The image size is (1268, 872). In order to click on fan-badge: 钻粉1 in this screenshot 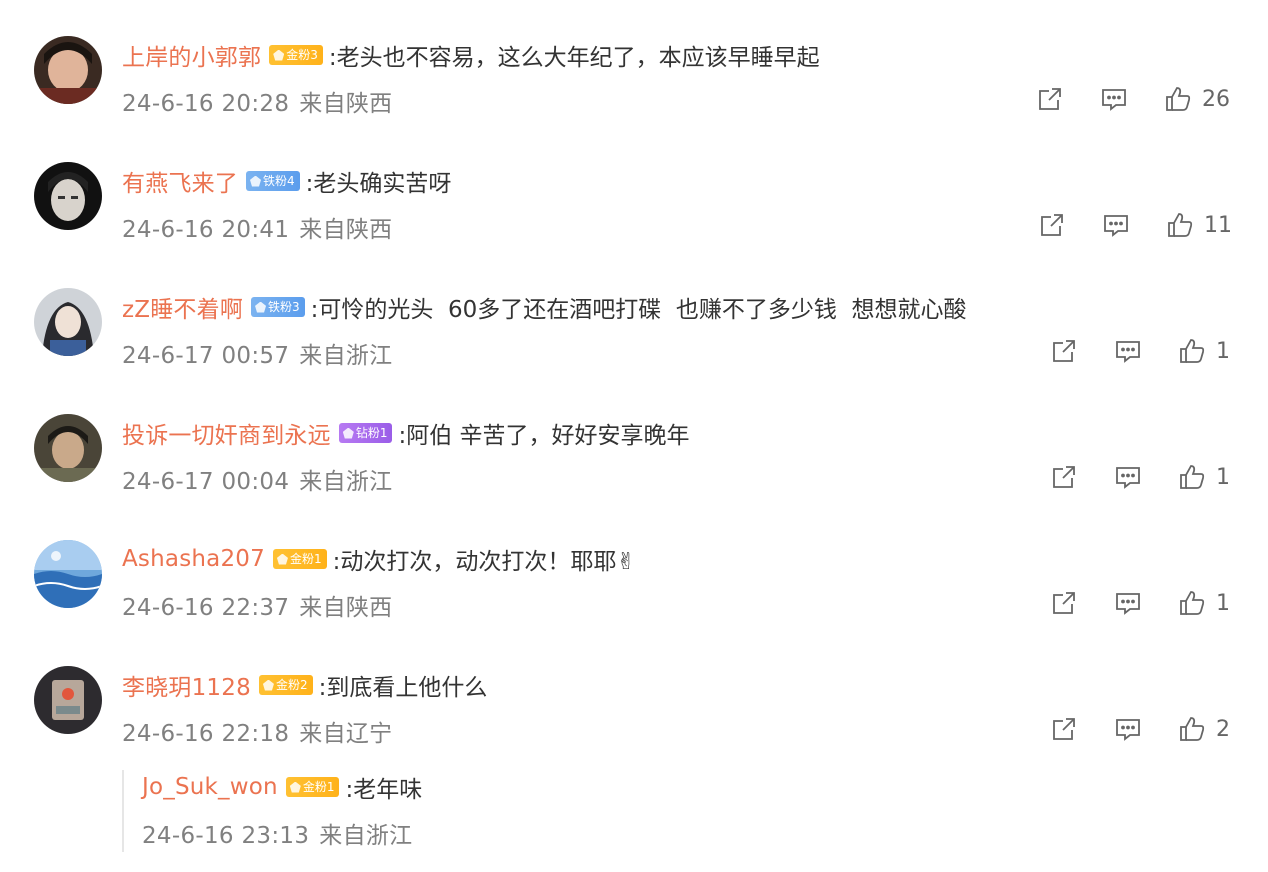, I will do `click(365, 433)`.